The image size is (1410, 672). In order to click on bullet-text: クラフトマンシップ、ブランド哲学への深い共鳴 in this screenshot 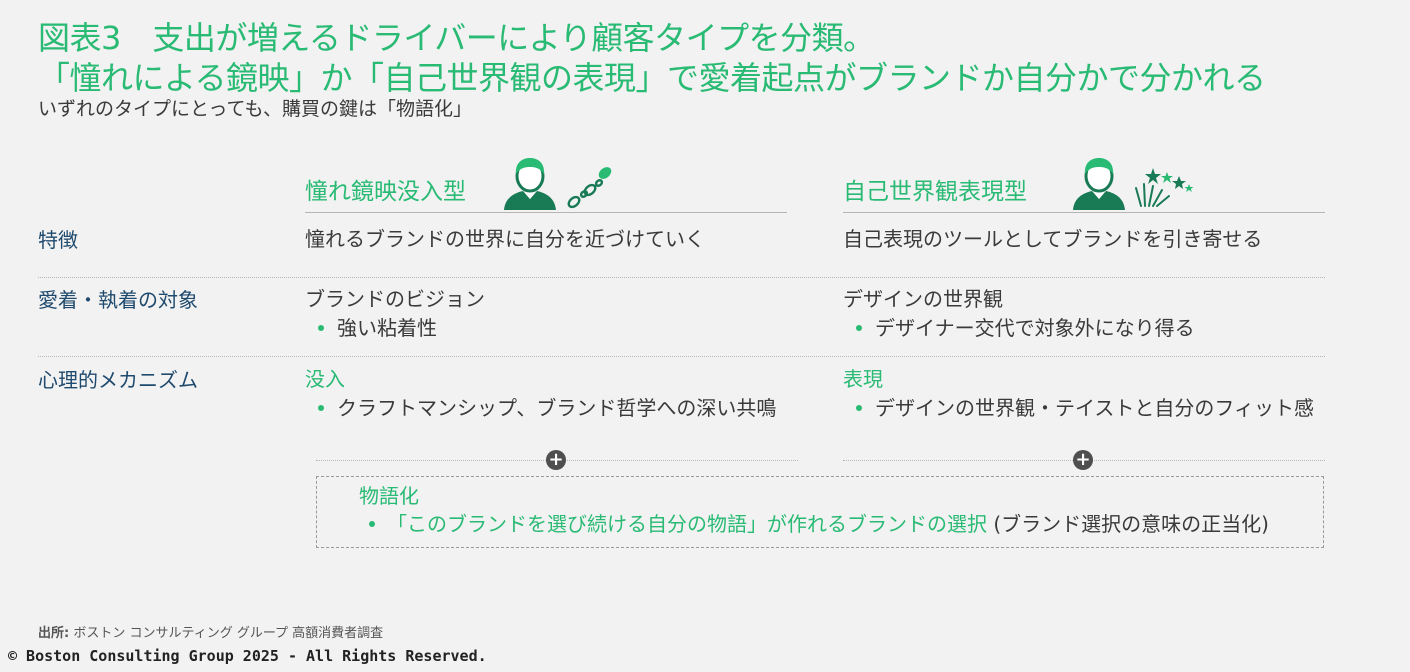, I will do `click(557, 408)`.